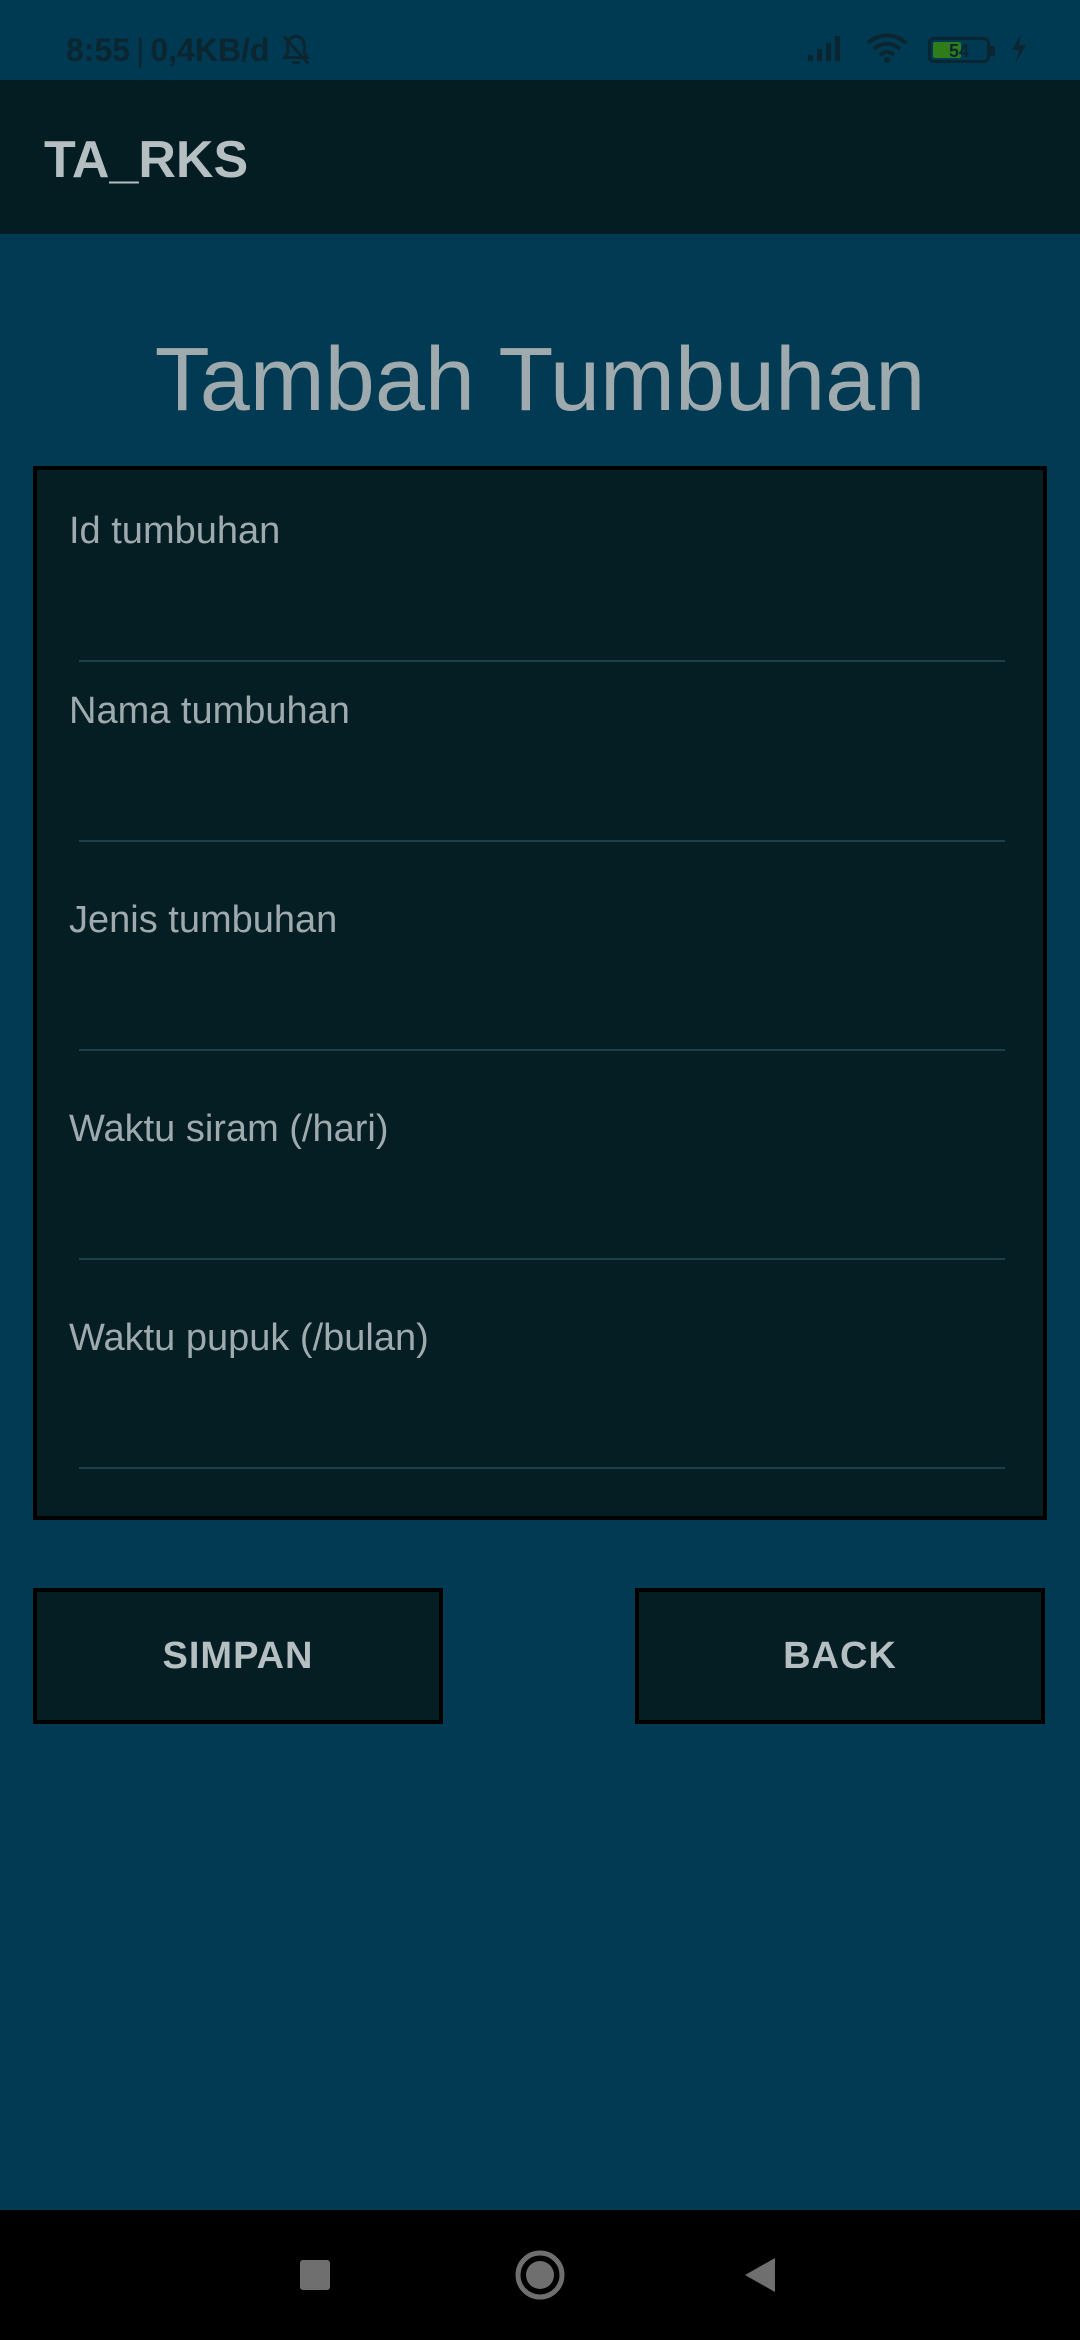  I want to click on status-right: 54, so click(917, 50).